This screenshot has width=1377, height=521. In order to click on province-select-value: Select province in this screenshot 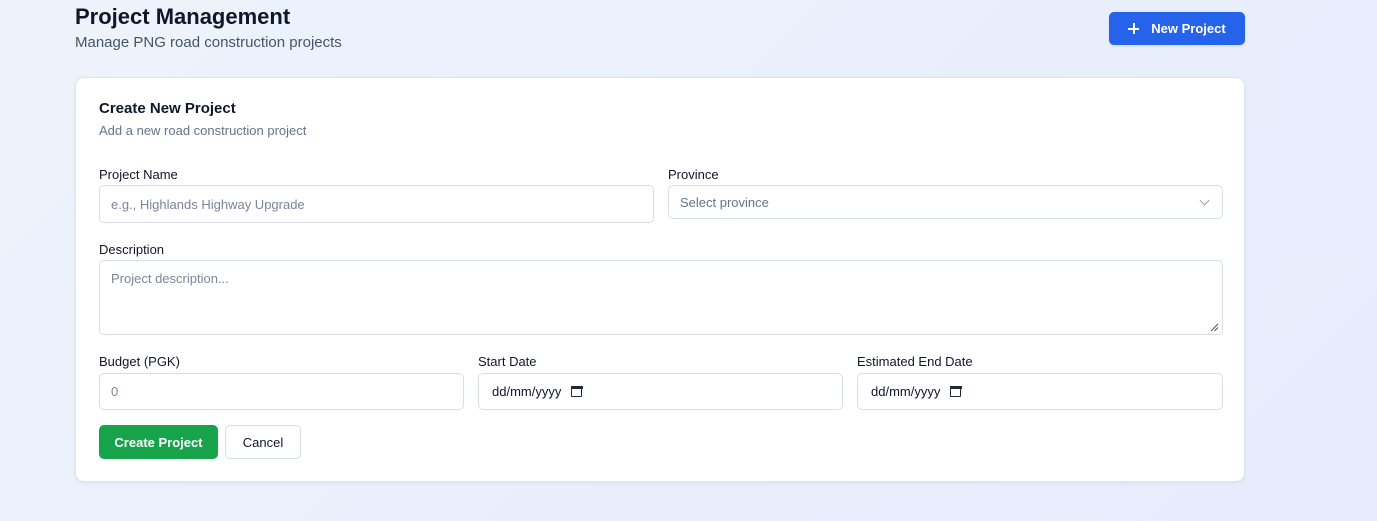, I will do `click(724, 202)`.